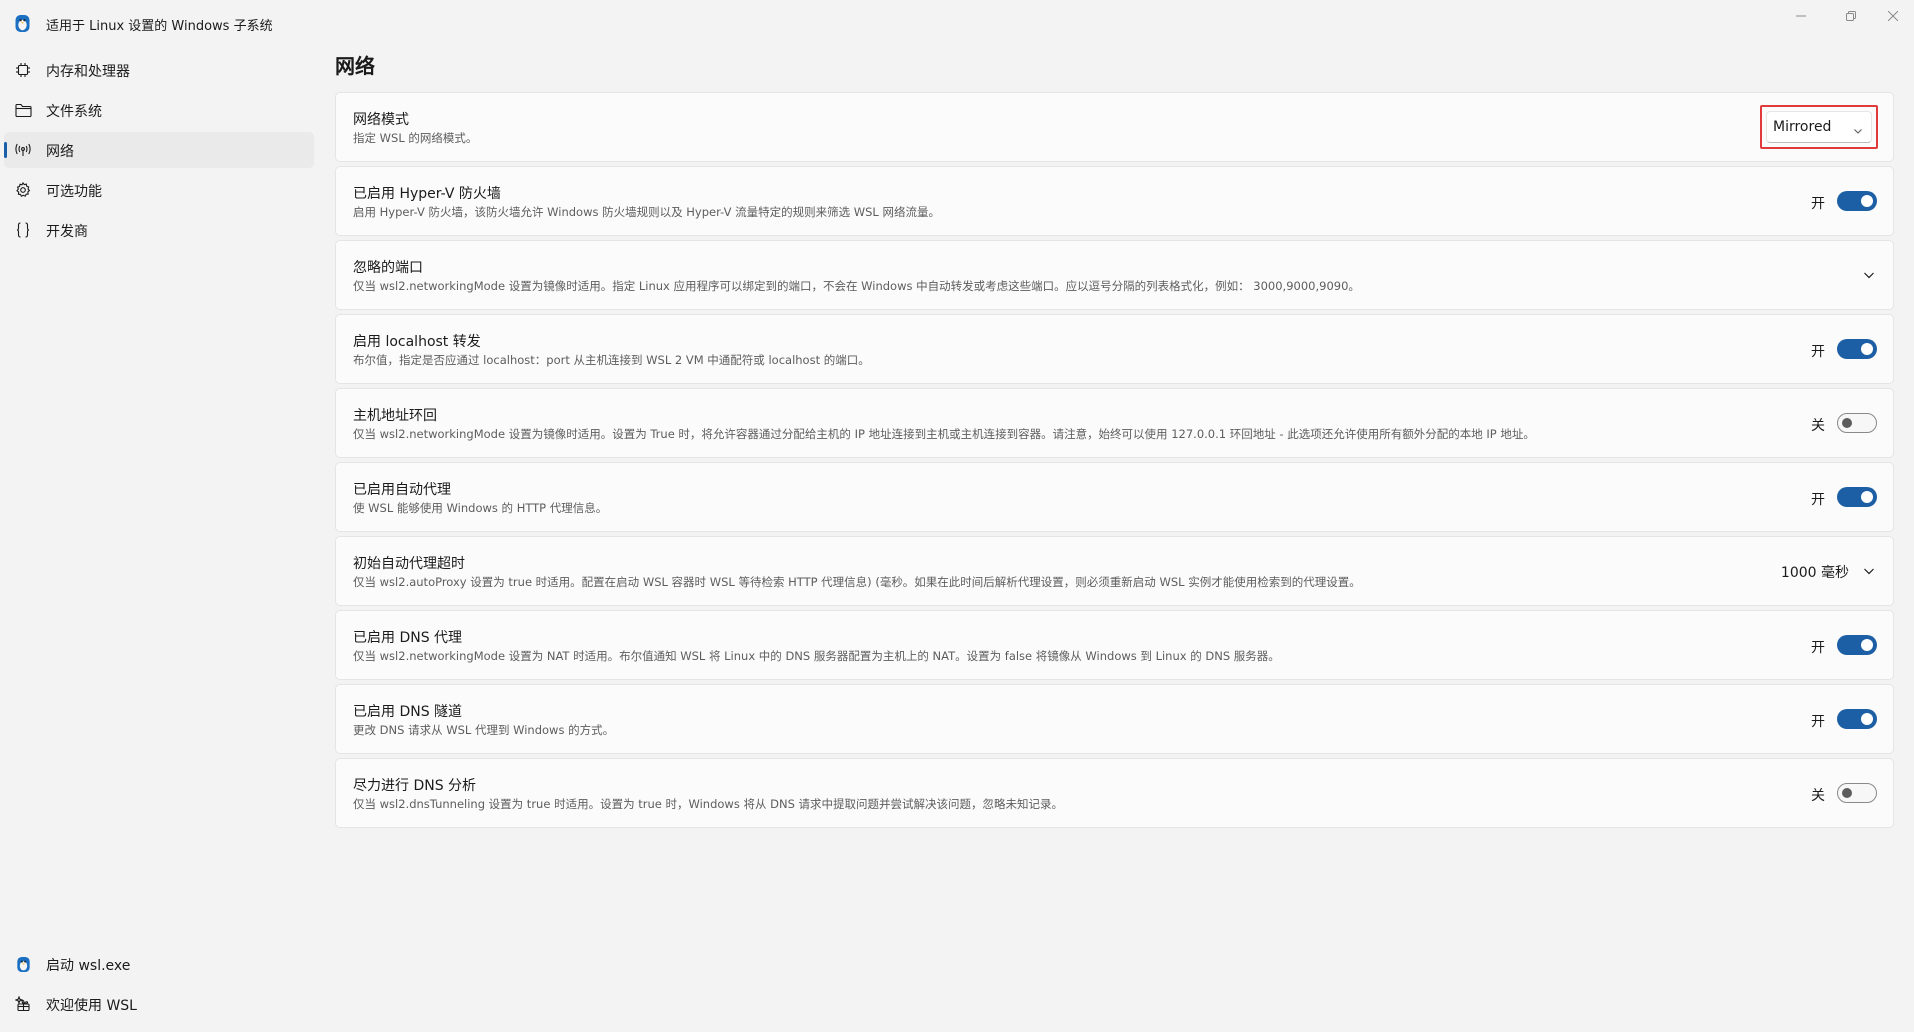 The width and height of the screenshot is (1914, 1032). Describe the element at coordinates (427, 194) in the screenshot. I see `setting-title: 已启用 Hyper-V 防火墙` at that location.